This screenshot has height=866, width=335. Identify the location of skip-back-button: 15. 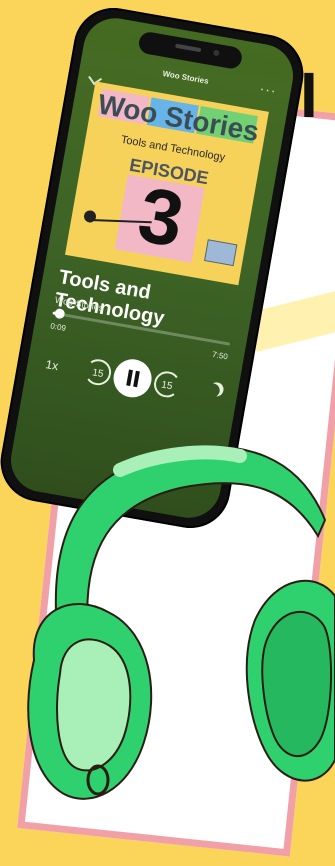
(98, 372).